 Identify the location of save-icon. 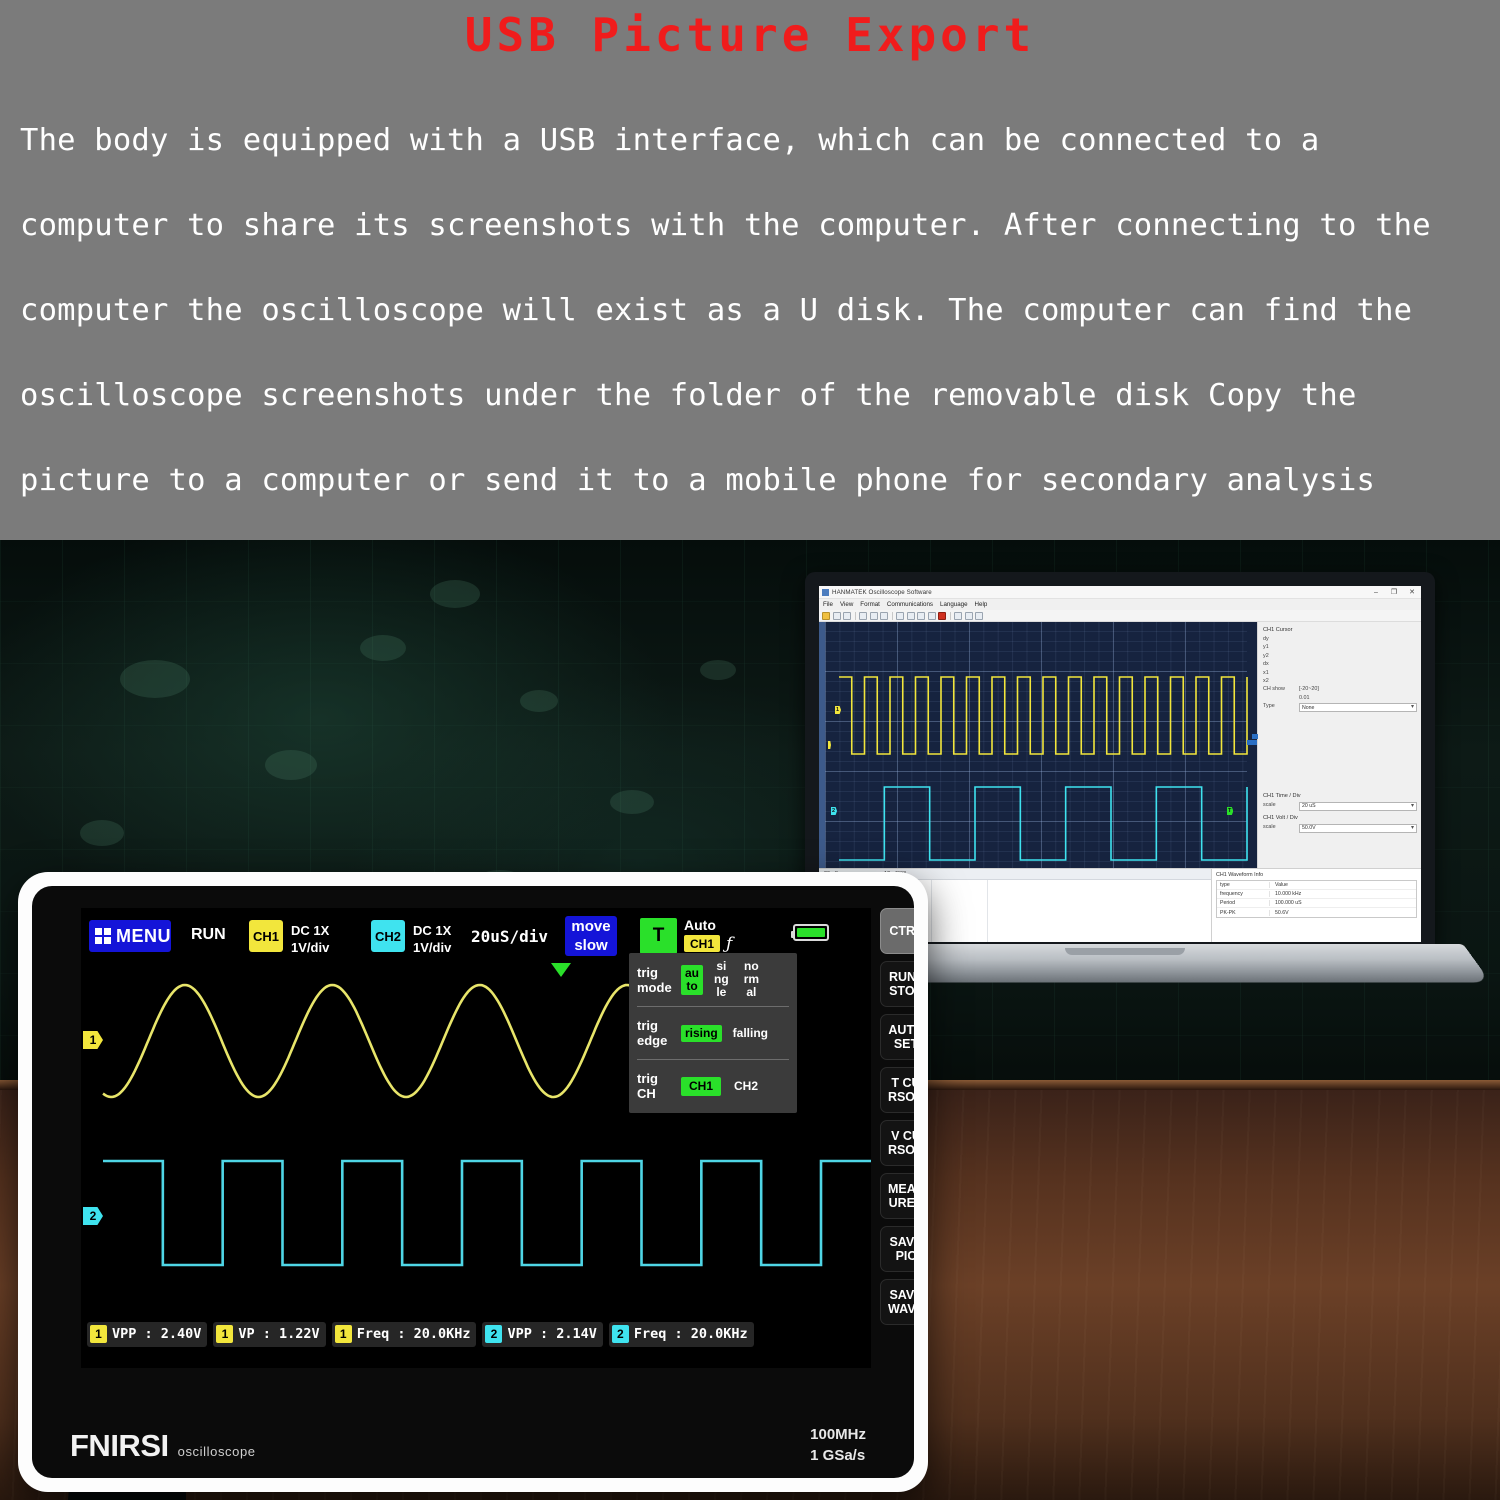
(836, 615).